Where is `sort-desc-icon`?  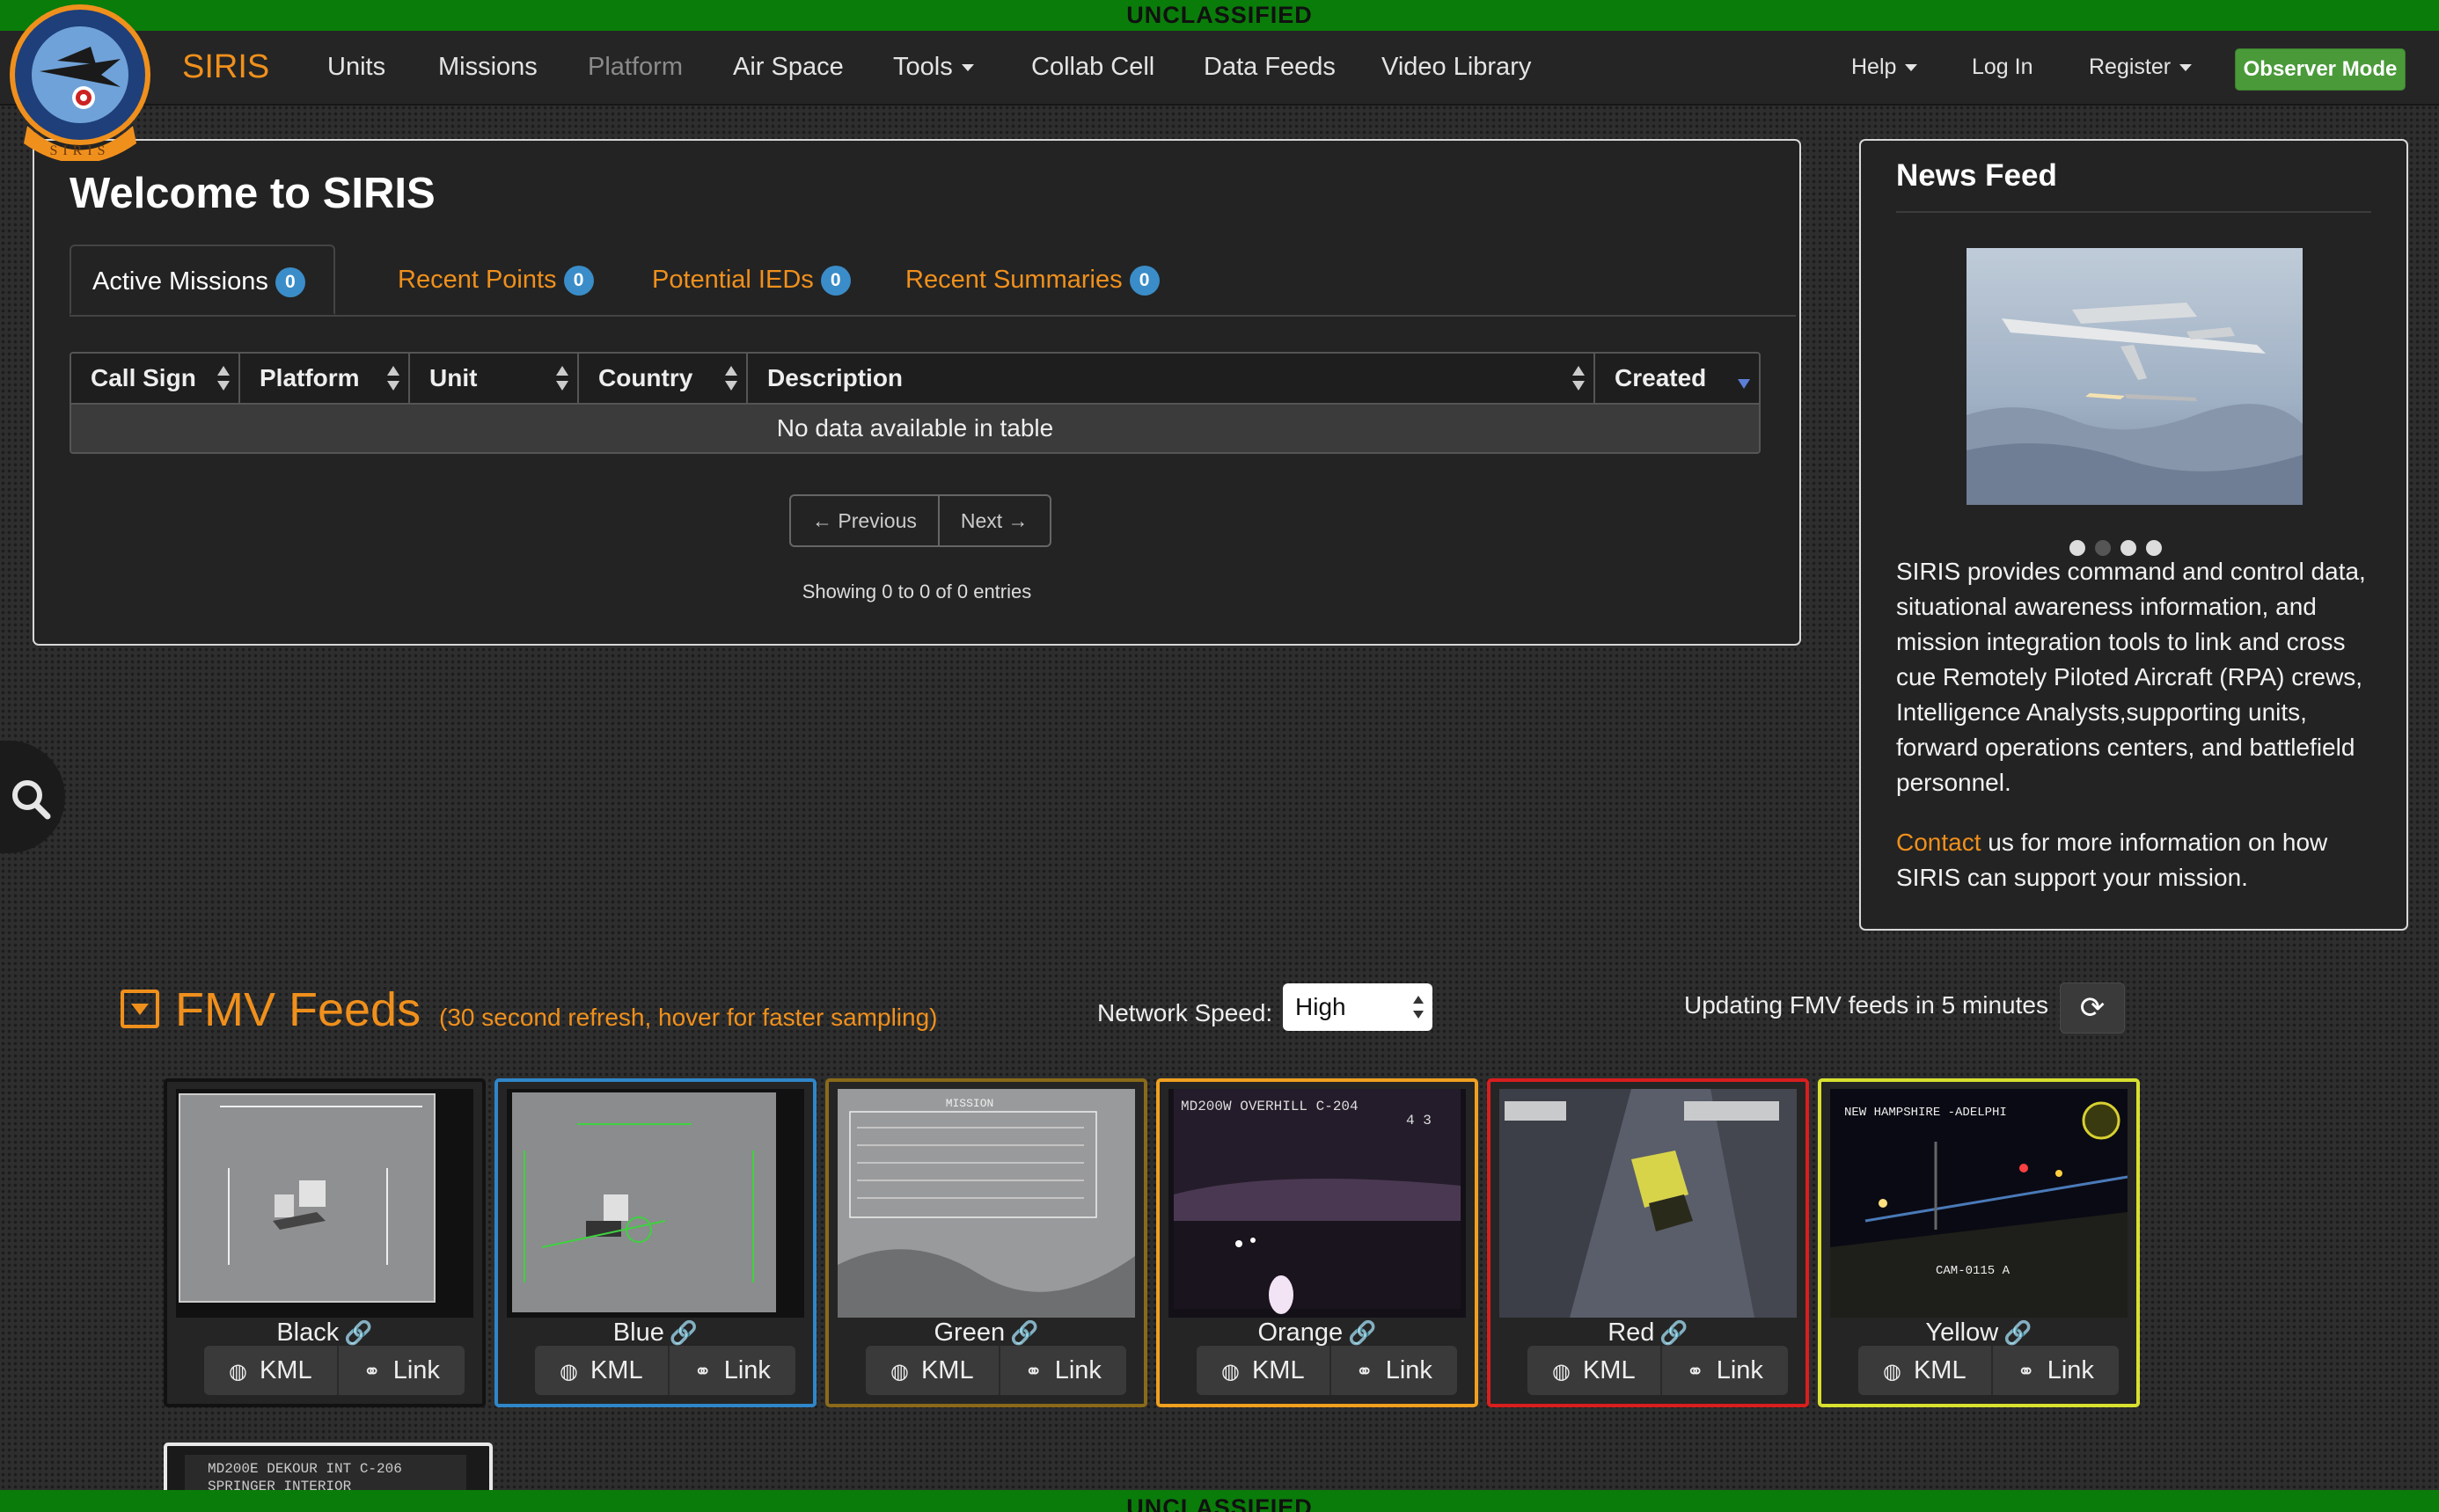 sort-desc-icon is located at coordinates (1744, 378).